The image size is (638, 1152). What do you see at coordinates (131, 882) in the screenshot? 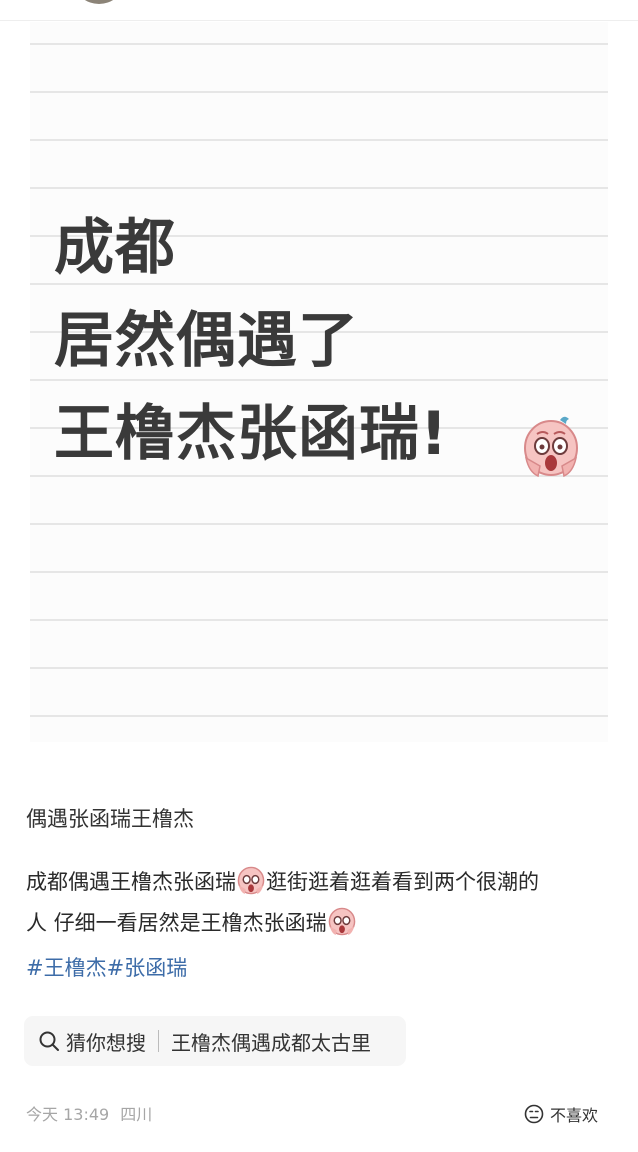
I see `post-body-text-1a: 成都偶遇王橹杰张函瑞` at bounding box center [131, 882].